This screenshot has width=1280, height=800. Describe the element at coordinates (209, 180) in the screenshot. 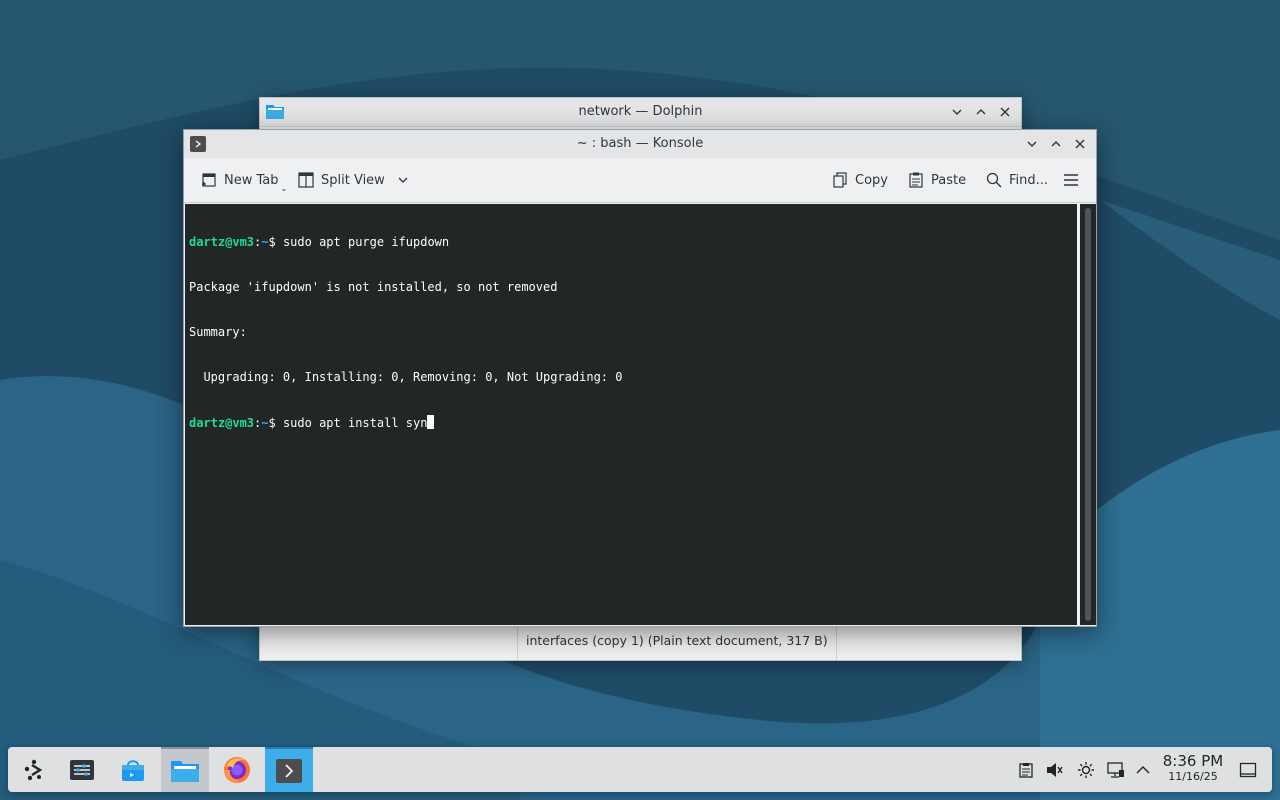

I see `new-tab-icon` at that location.